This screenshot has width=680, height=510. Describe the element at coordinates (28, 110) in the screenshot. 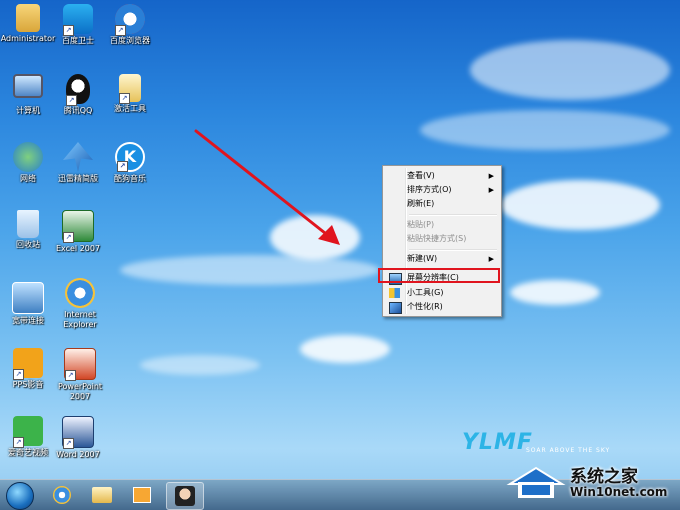

I see `desktop-icon-label: 计算机` at that location.